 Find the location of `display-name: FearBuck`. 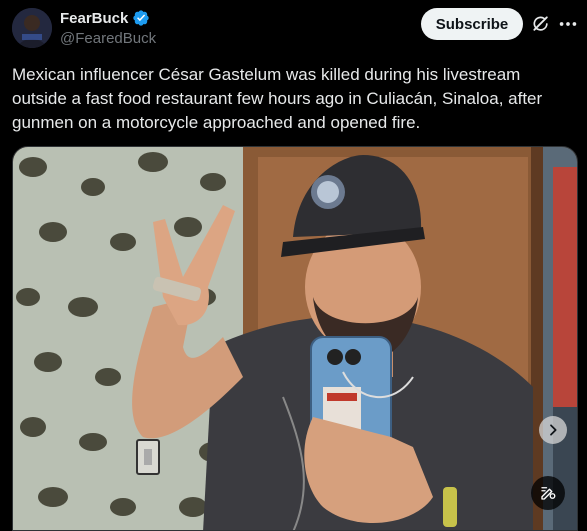

display-name: FearBuck is located at coordinates (94, 18).